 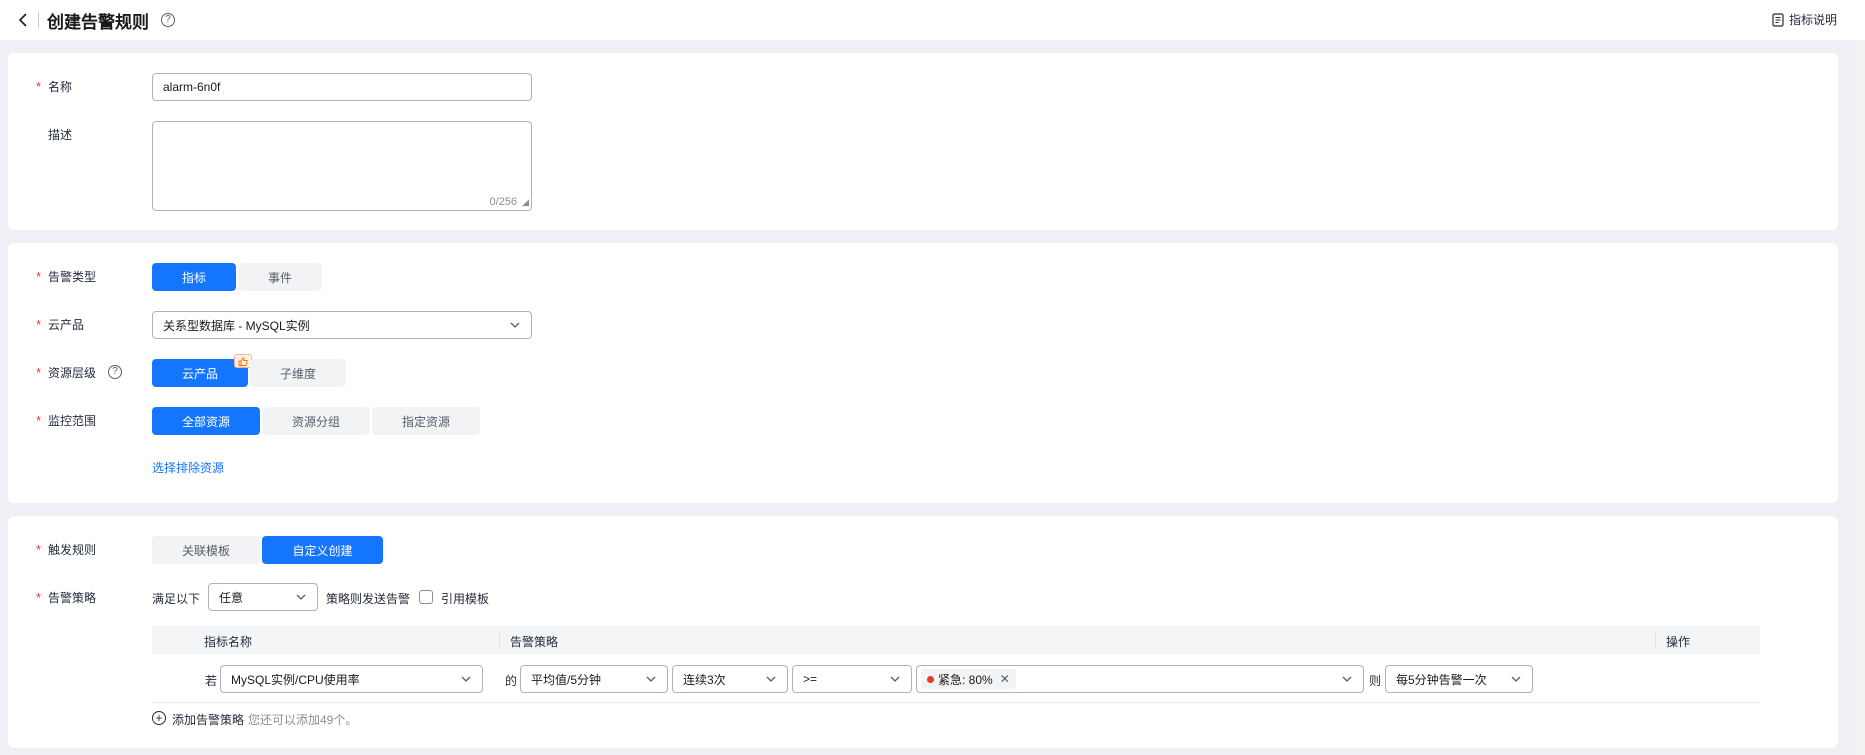 What do you see at coordinates (368, 599) in the screenshot?
I see `satisfy-suffix: 策略则发送告警` at bounding box center [368, 599].